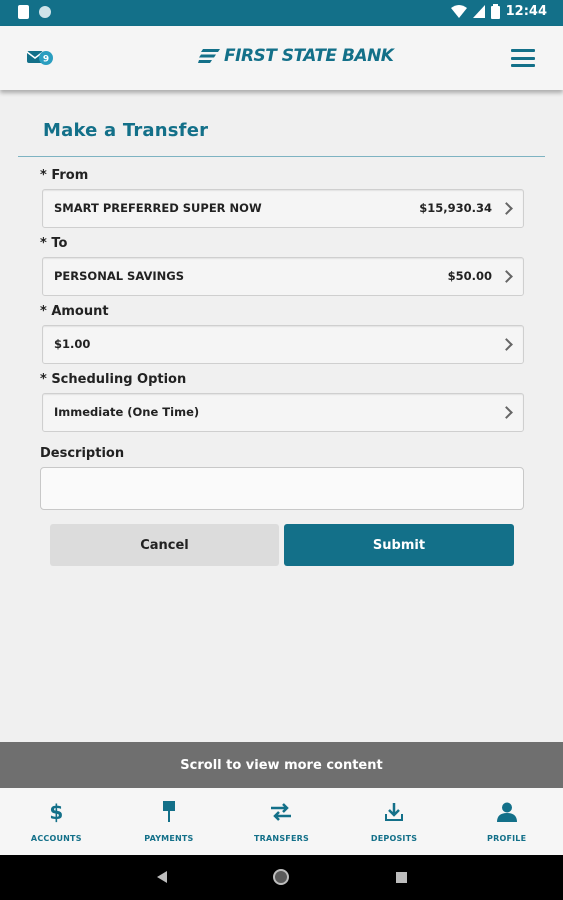 Image resolution: width=563 pixels, height=900 pixels. I want to click on payments-icon, so click(169, 812).